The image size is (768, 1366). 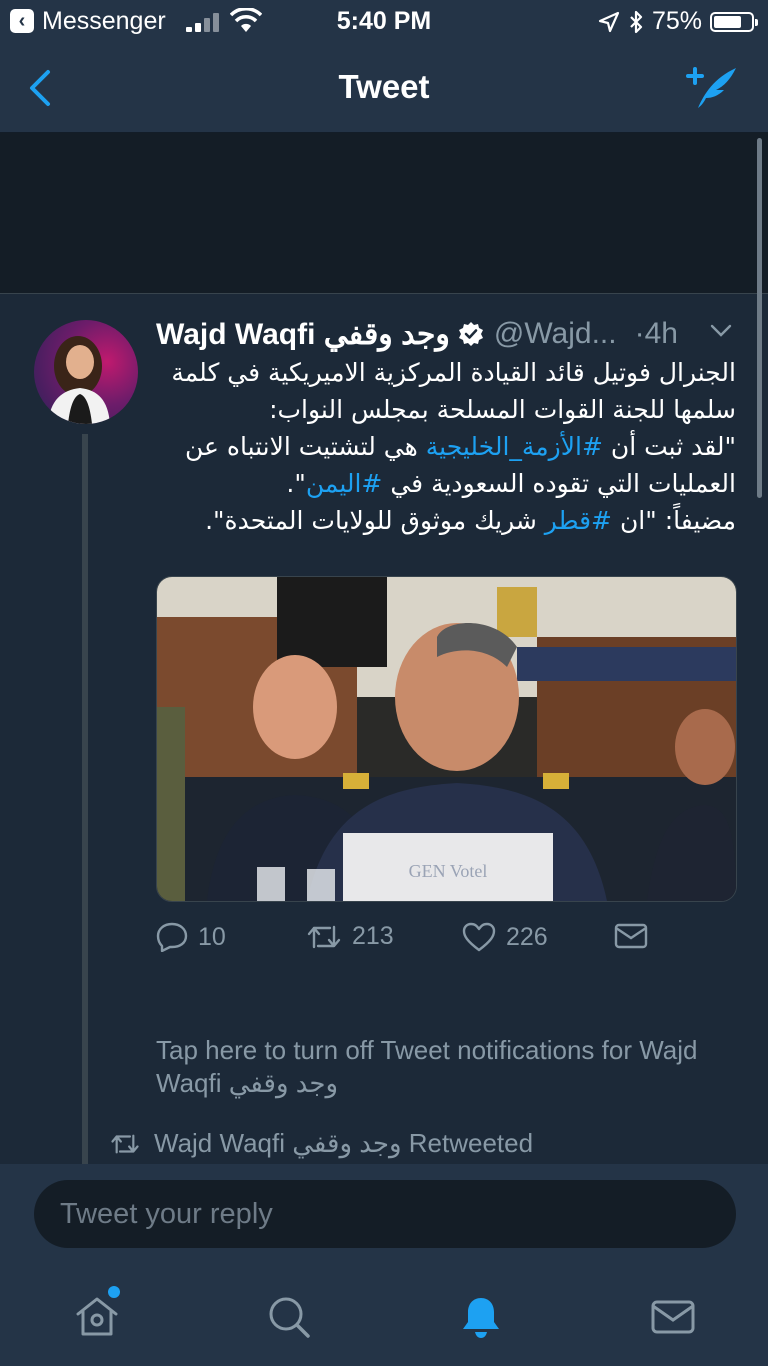 What do you see at coordinates (384, 1316) in the screenshot?
I see `tab-bar` at bounding box center [384, 1316].